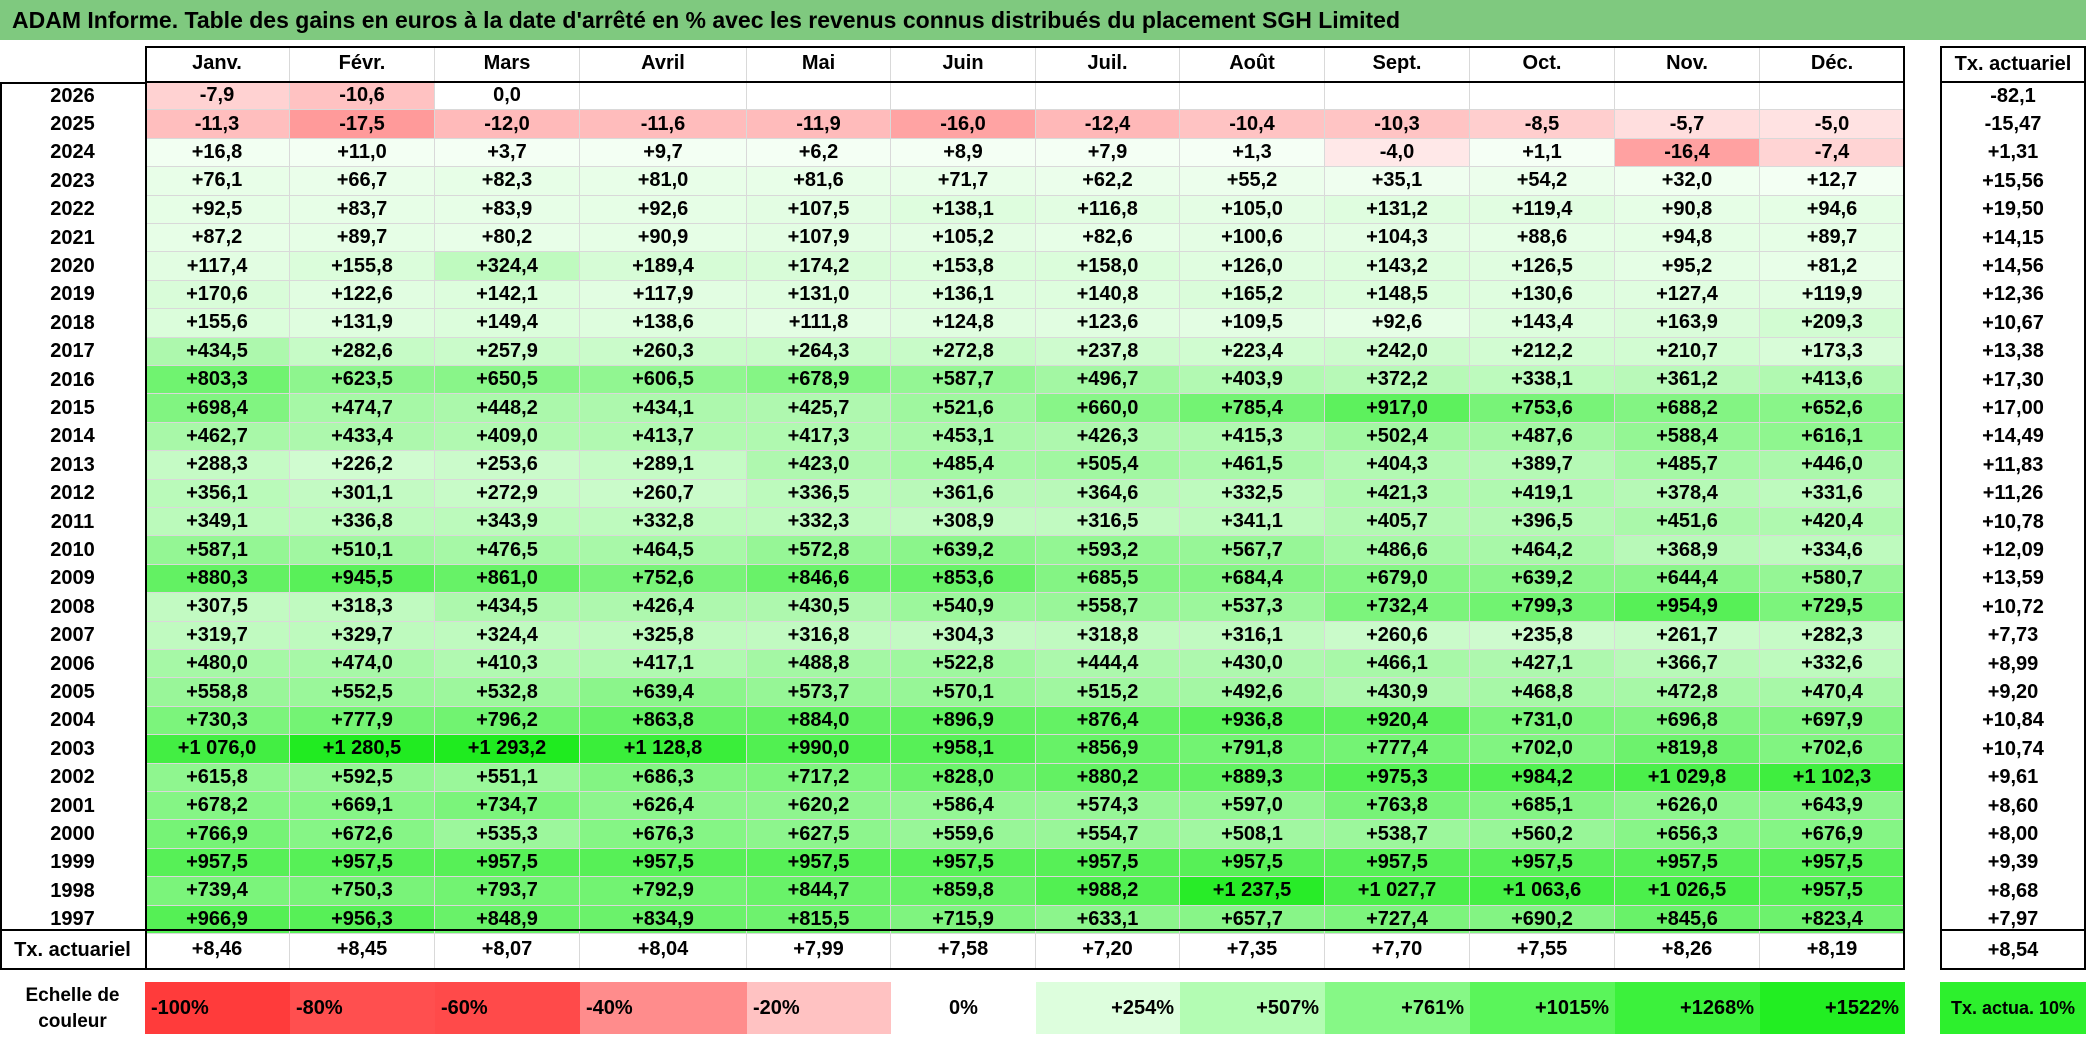  I want to click on table-cell: +3,7, so click(507, 153).